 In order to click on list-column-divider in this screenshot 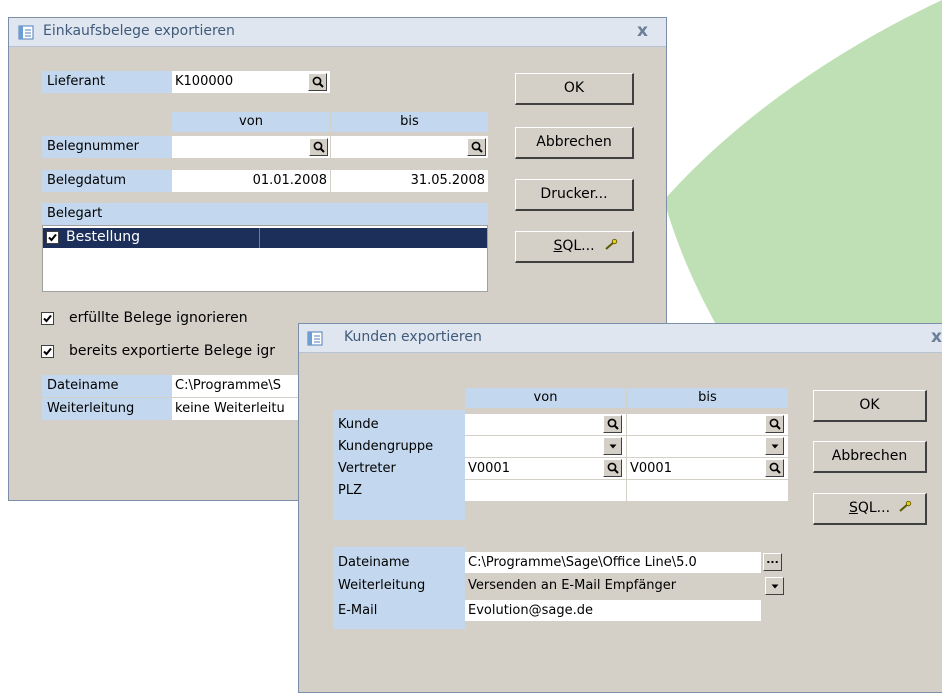, I will do `click(259, 238)`.